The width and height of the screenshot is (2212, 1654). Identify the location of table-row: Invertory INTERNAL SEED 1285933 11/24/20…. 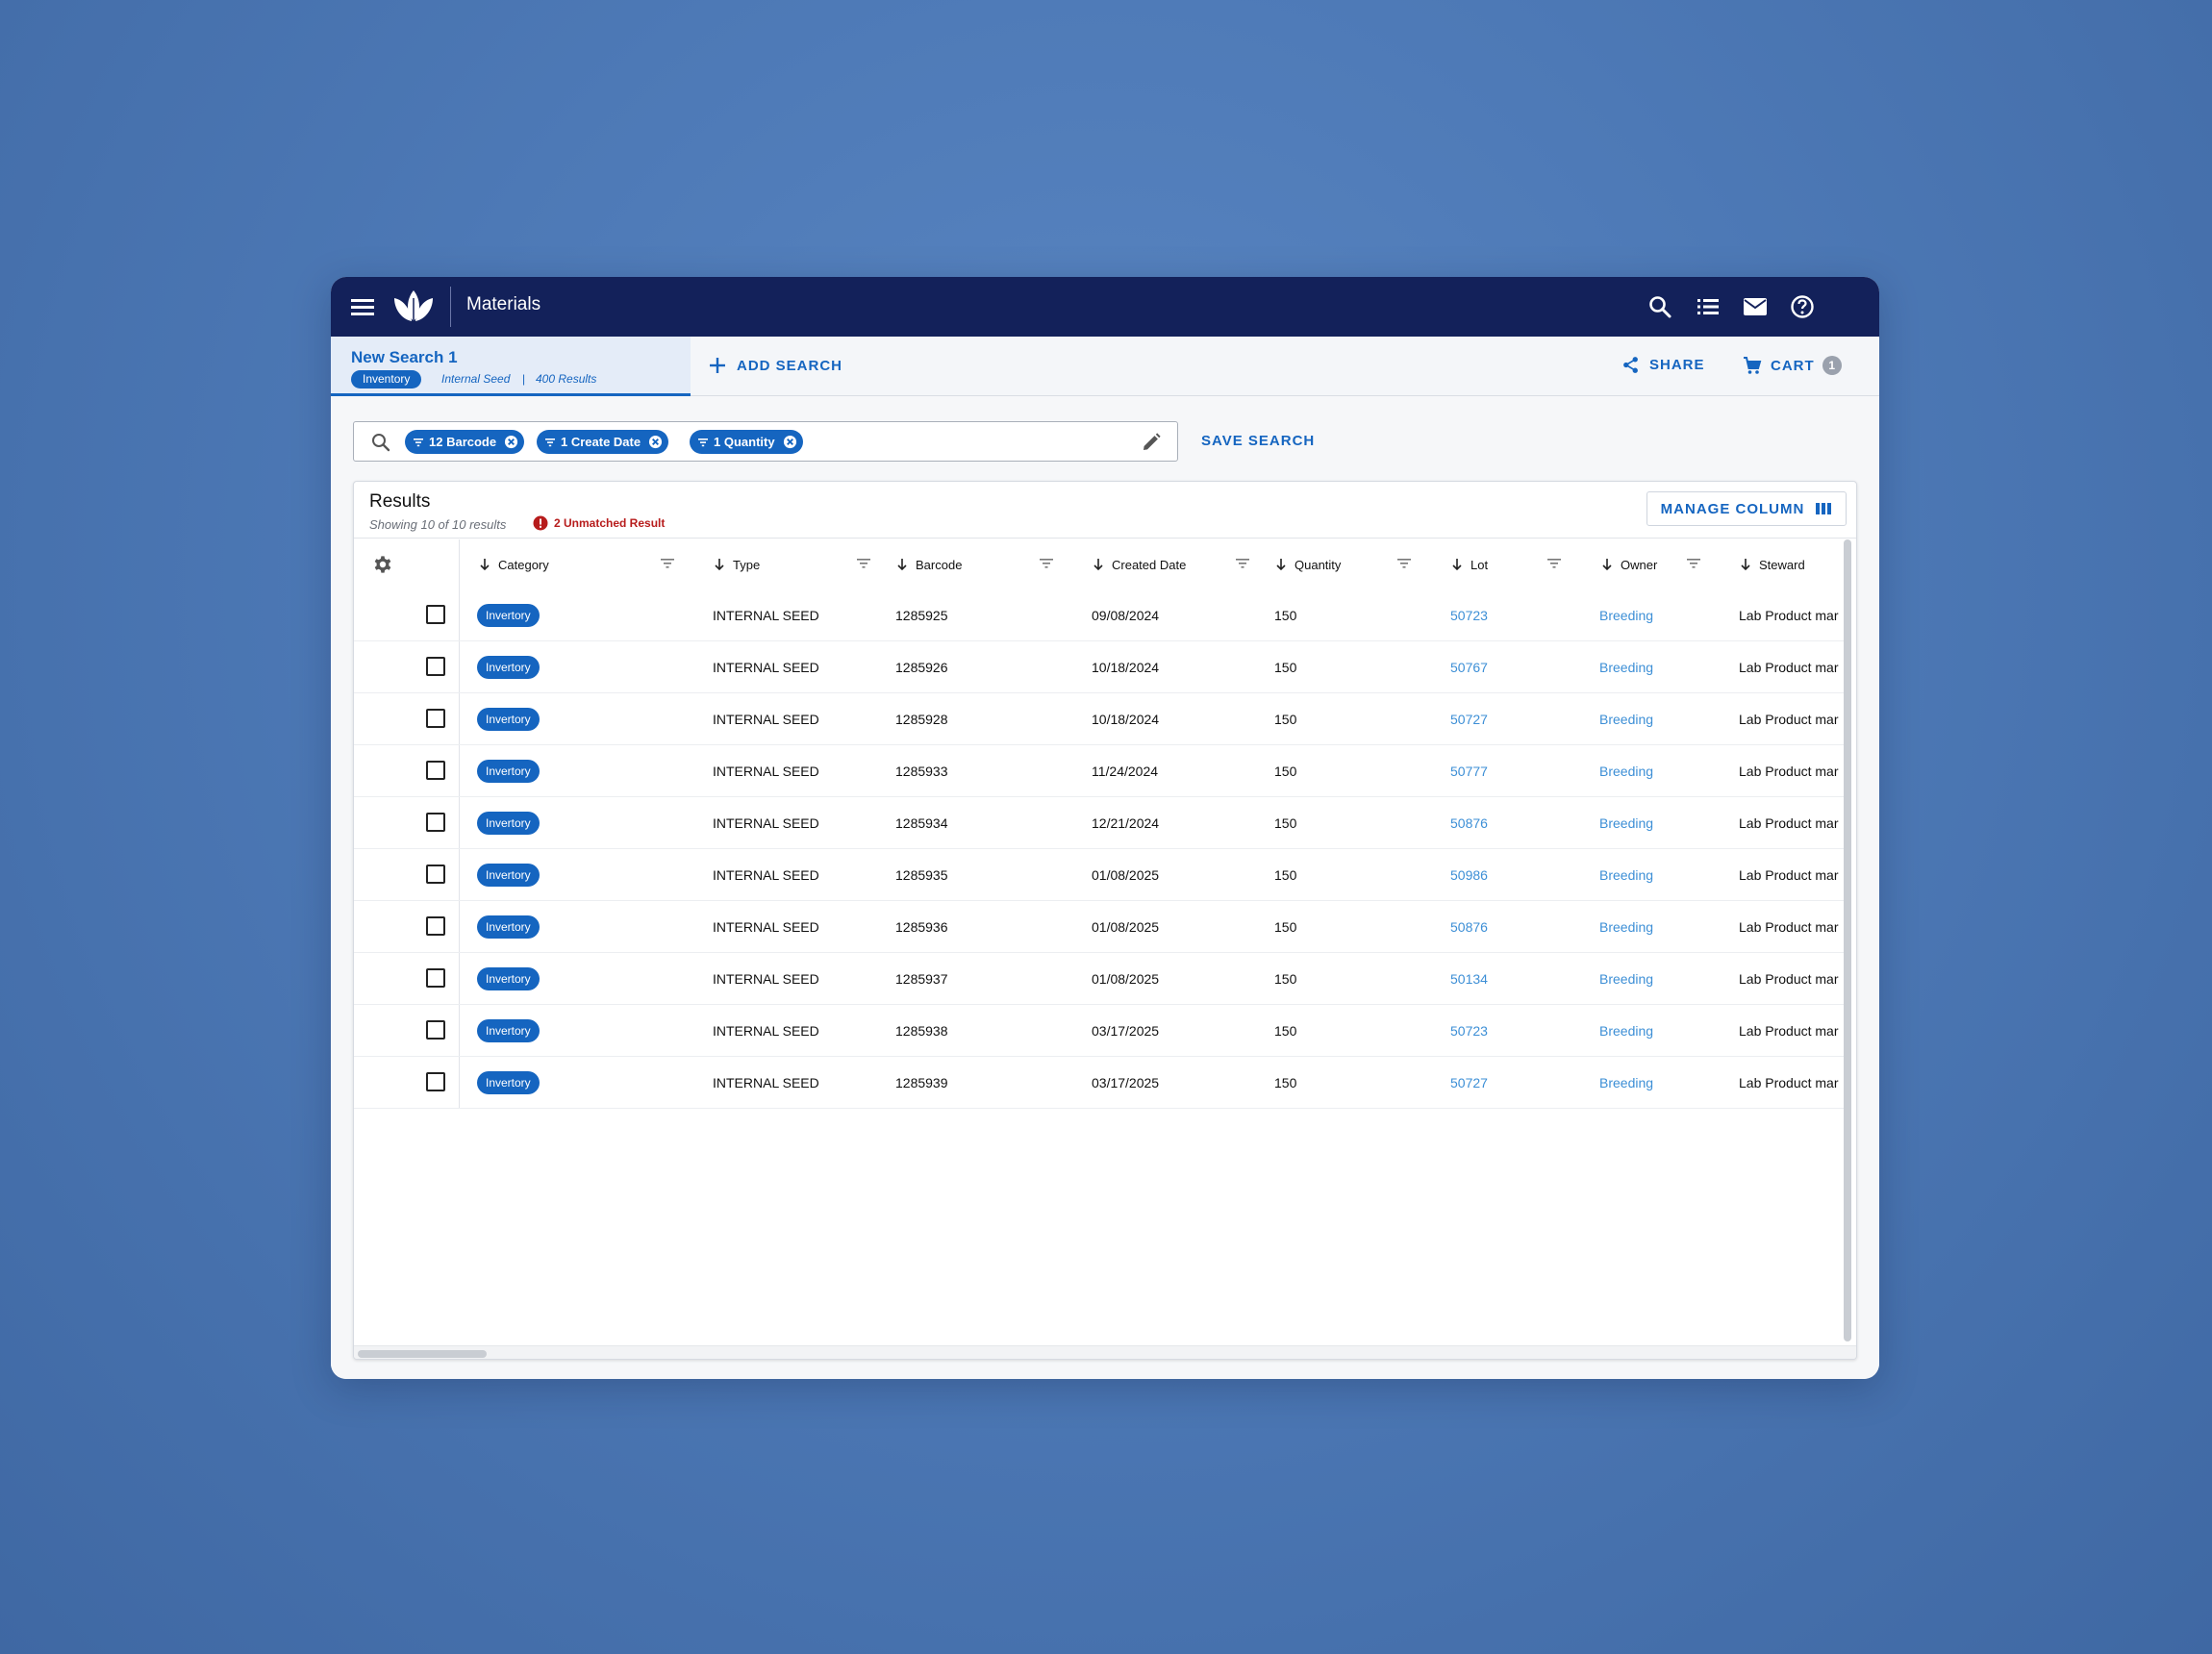
(1099, 771).